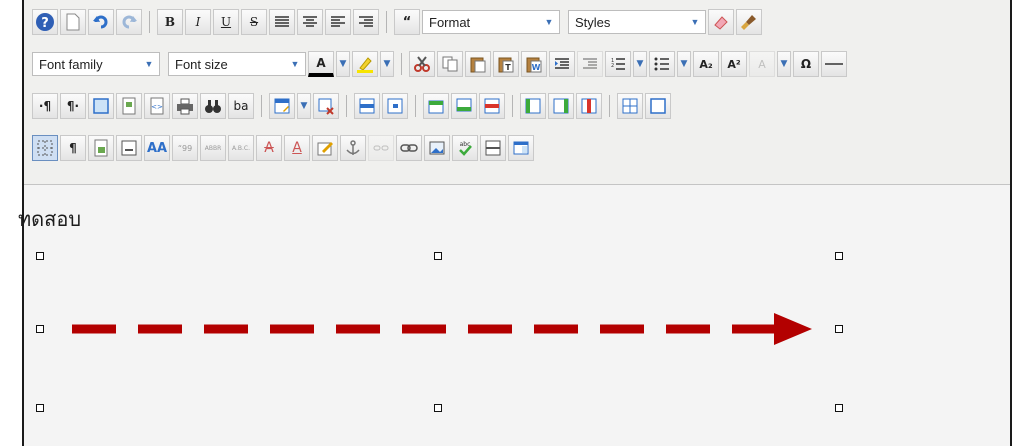 The width and height of the screenshot is (1014, 448). What do you see at coordinates (213, 148) in the screenshot?
I see `abbr-button: ABBR` at bounding box center [213, 148].